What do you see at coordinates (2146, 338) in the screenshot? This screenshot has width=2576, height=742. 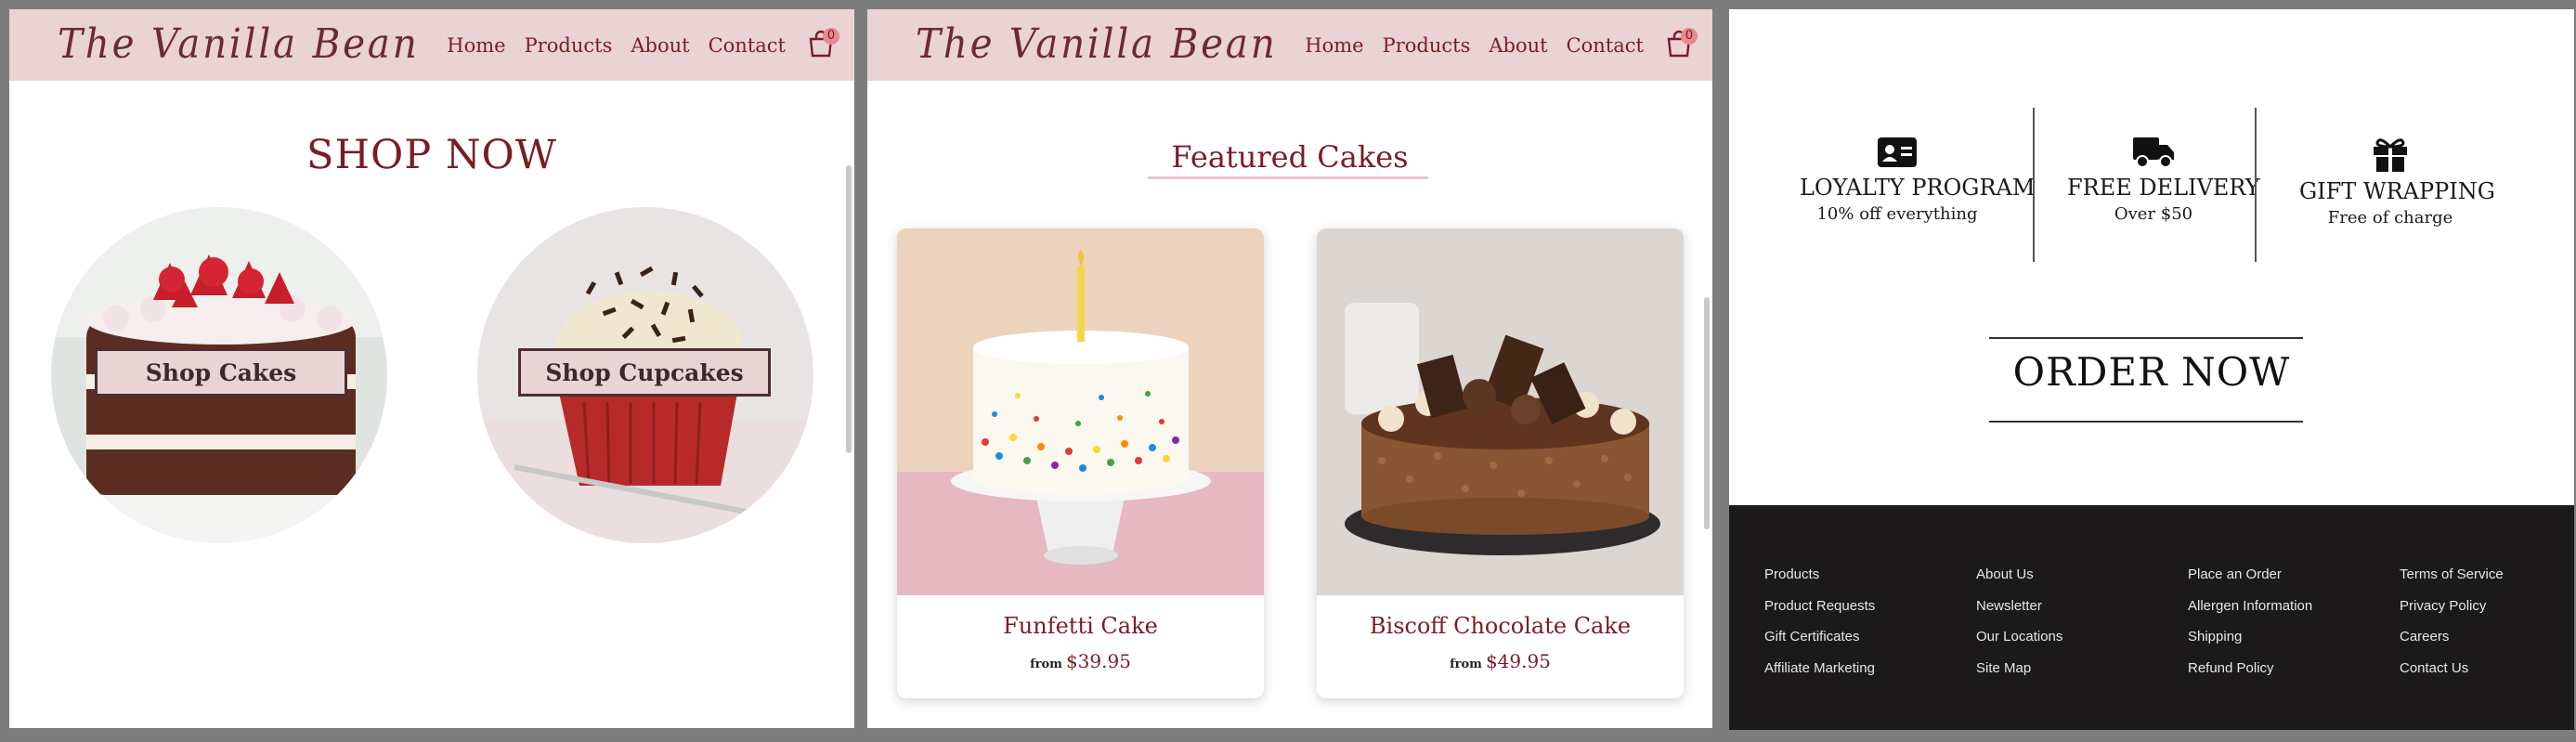 I see `order-top-rule` at bounding box center [2146, 338].